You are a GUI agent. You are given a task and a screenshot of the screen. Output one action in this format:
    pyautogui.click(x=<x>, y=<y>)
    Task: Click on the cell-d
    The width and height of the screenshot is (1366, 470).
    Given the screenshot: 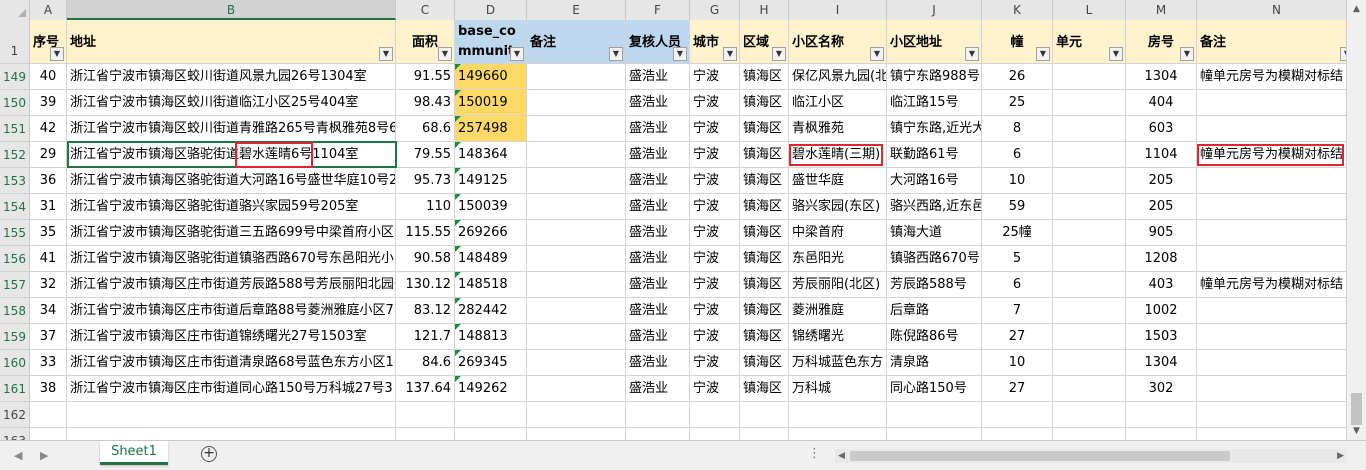 What is the action you would take?
    pyautogui.click(x=491, y=415)
    